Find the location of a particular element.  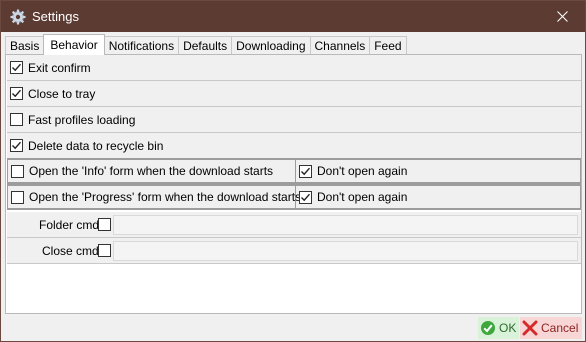

cancel-button: Cancel is located at coordinates (551, 328).